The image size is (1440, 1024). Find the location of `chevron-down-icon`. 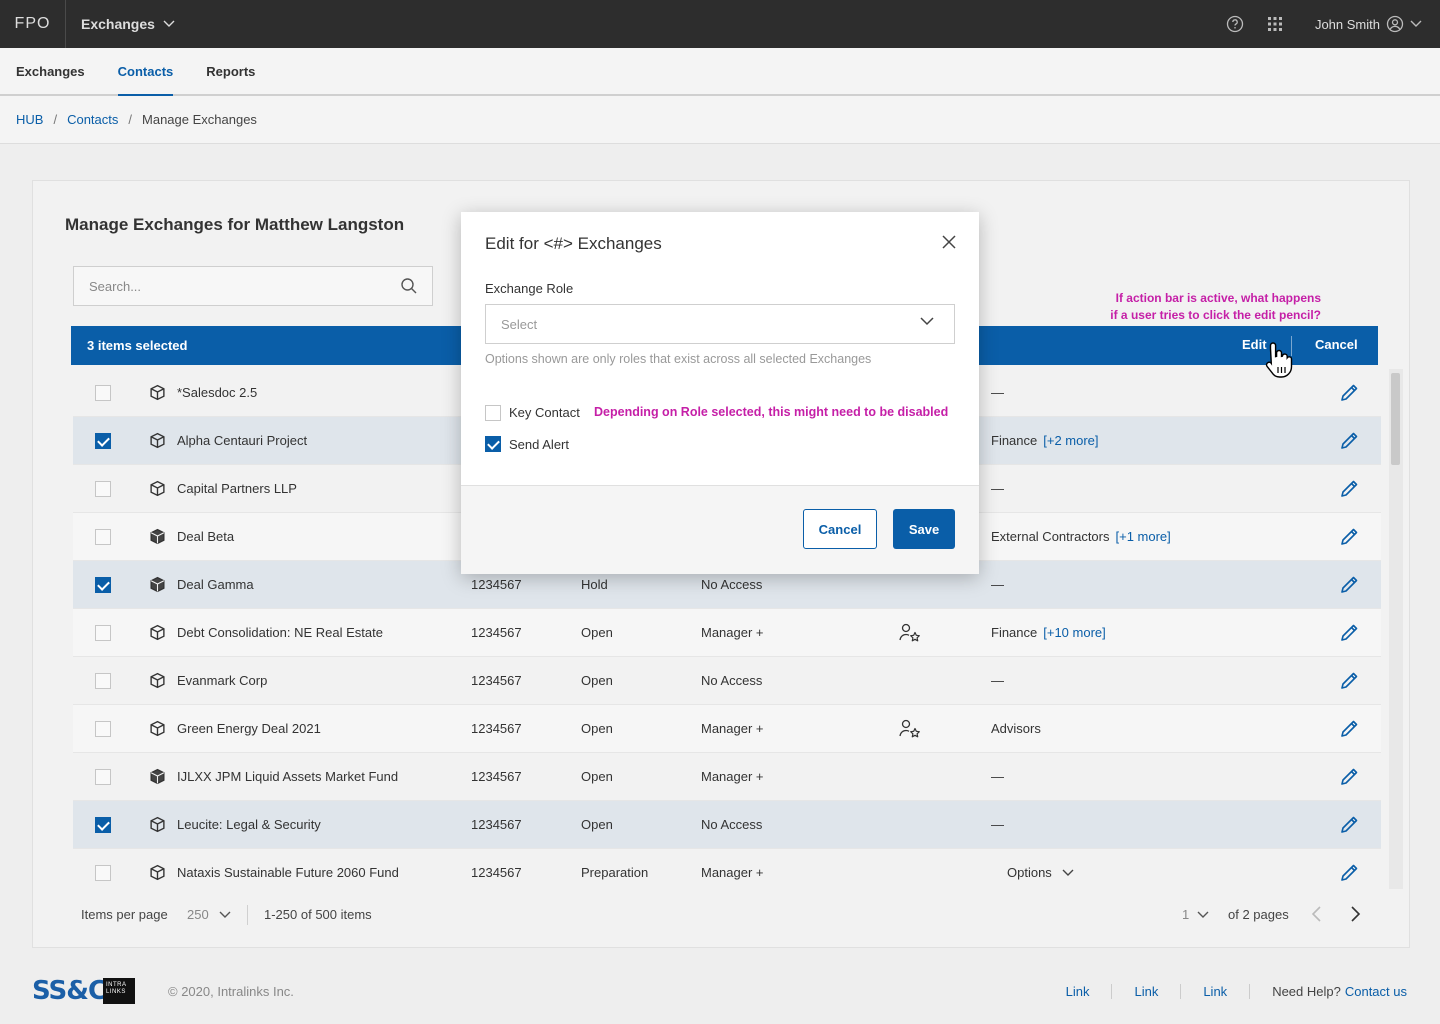

chevron-down-icon is located at coordinates (927, 321).